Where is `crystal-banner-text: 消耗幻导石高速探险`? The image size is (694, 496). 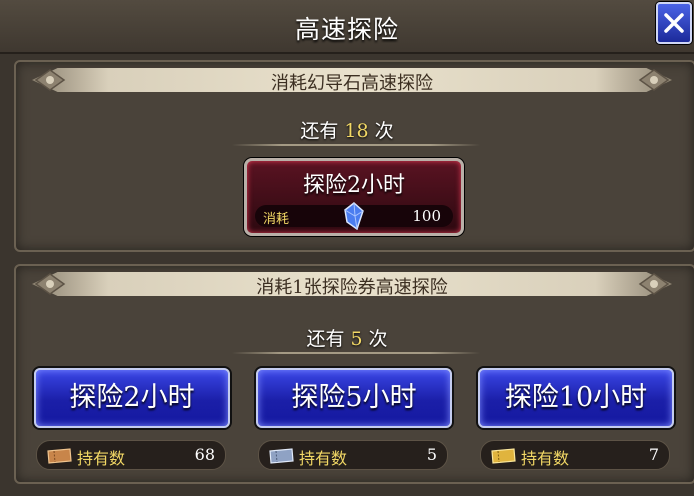 crystal-banner-text: 消耗幻导石高速探险 is located at coordinates (352, 83).